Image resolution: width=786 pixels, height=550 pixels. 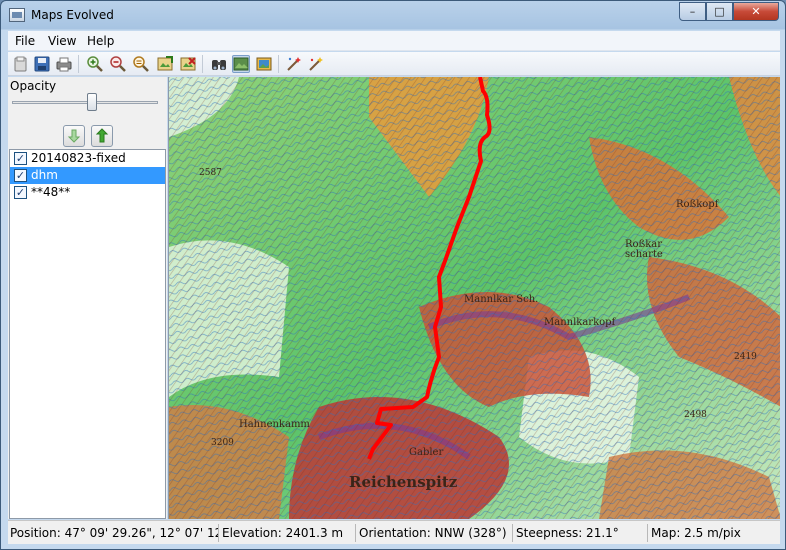 I want to click on menu-view: View, so click(x=62, y=41).